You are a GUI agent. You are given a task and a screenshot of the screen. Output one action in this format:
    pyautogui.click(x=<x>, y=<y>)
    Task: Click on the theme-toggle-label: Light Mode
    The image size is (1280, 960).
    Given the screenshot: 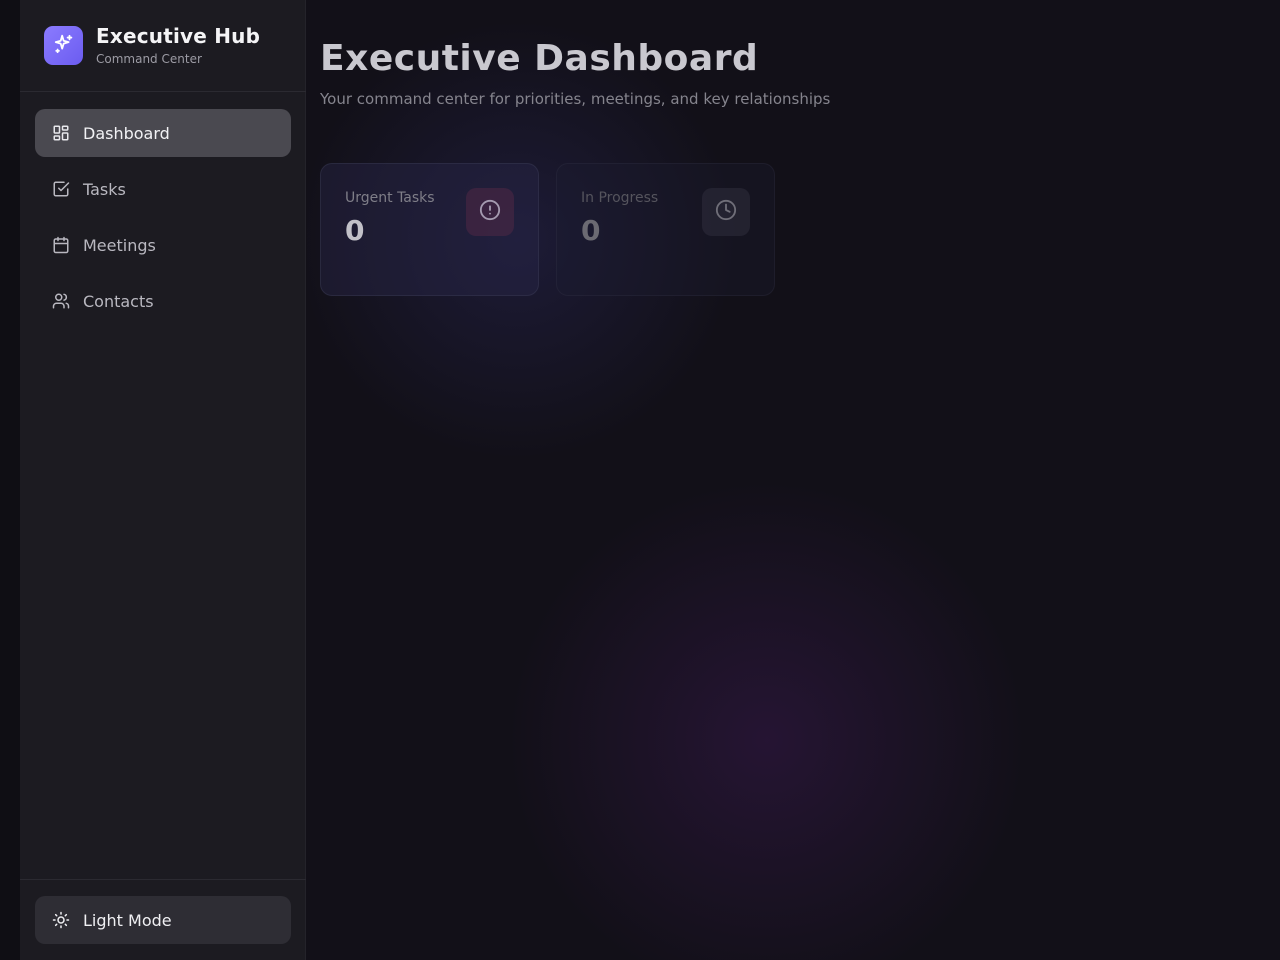 What is the action you would take?
    pyautogui.click(x=127, y=920)
    